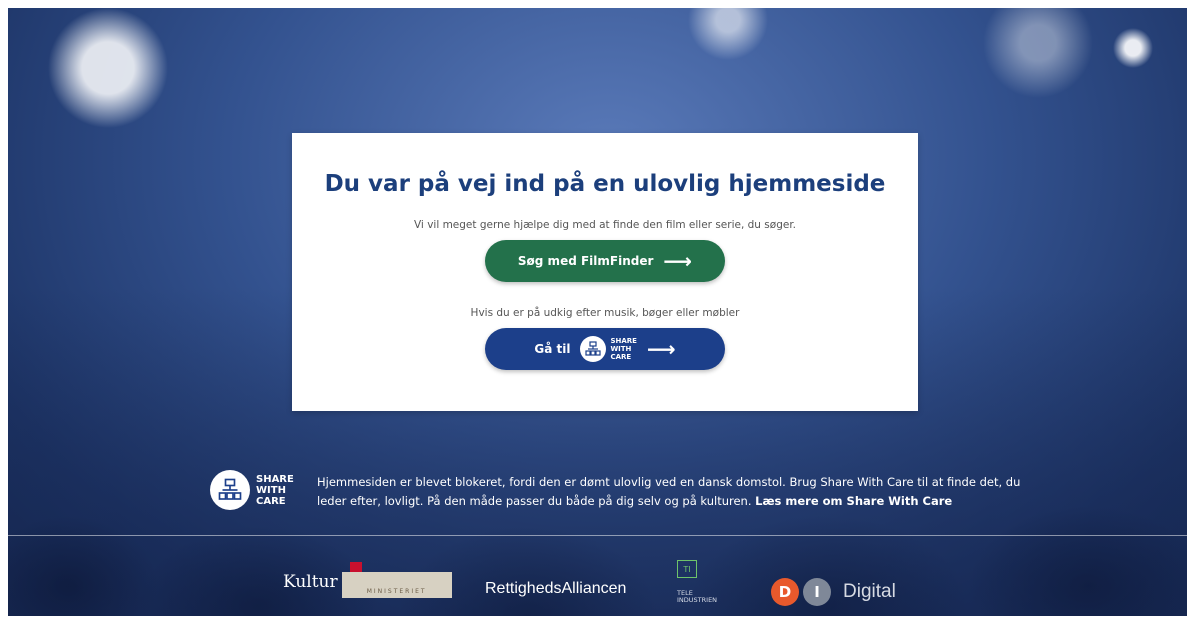 Image resolution: width=1195 pixels, height=617 pixels. What do you see at coordinates (833, 592) in the screenshot?
I see `di-digital-logo: D I Digital` at bounding box center [833, 592].